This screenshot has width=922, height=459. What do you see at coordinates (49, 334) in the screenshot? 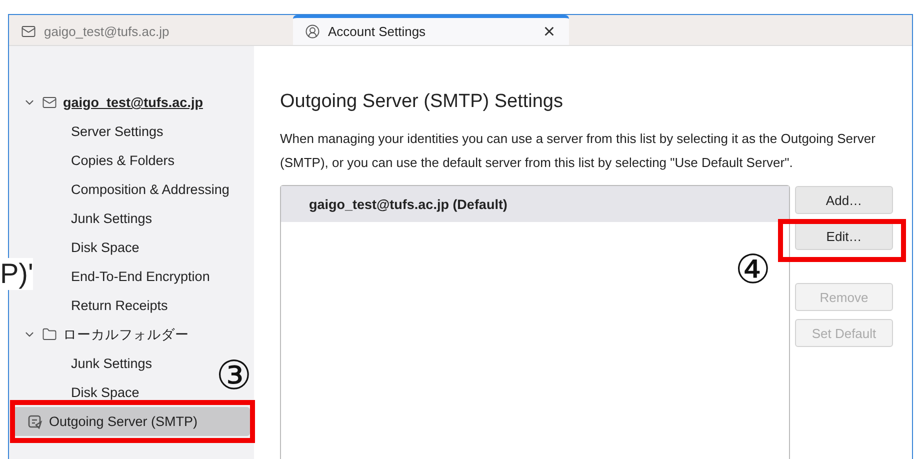
I see `folder-icon` at bounding box center [49, 334].